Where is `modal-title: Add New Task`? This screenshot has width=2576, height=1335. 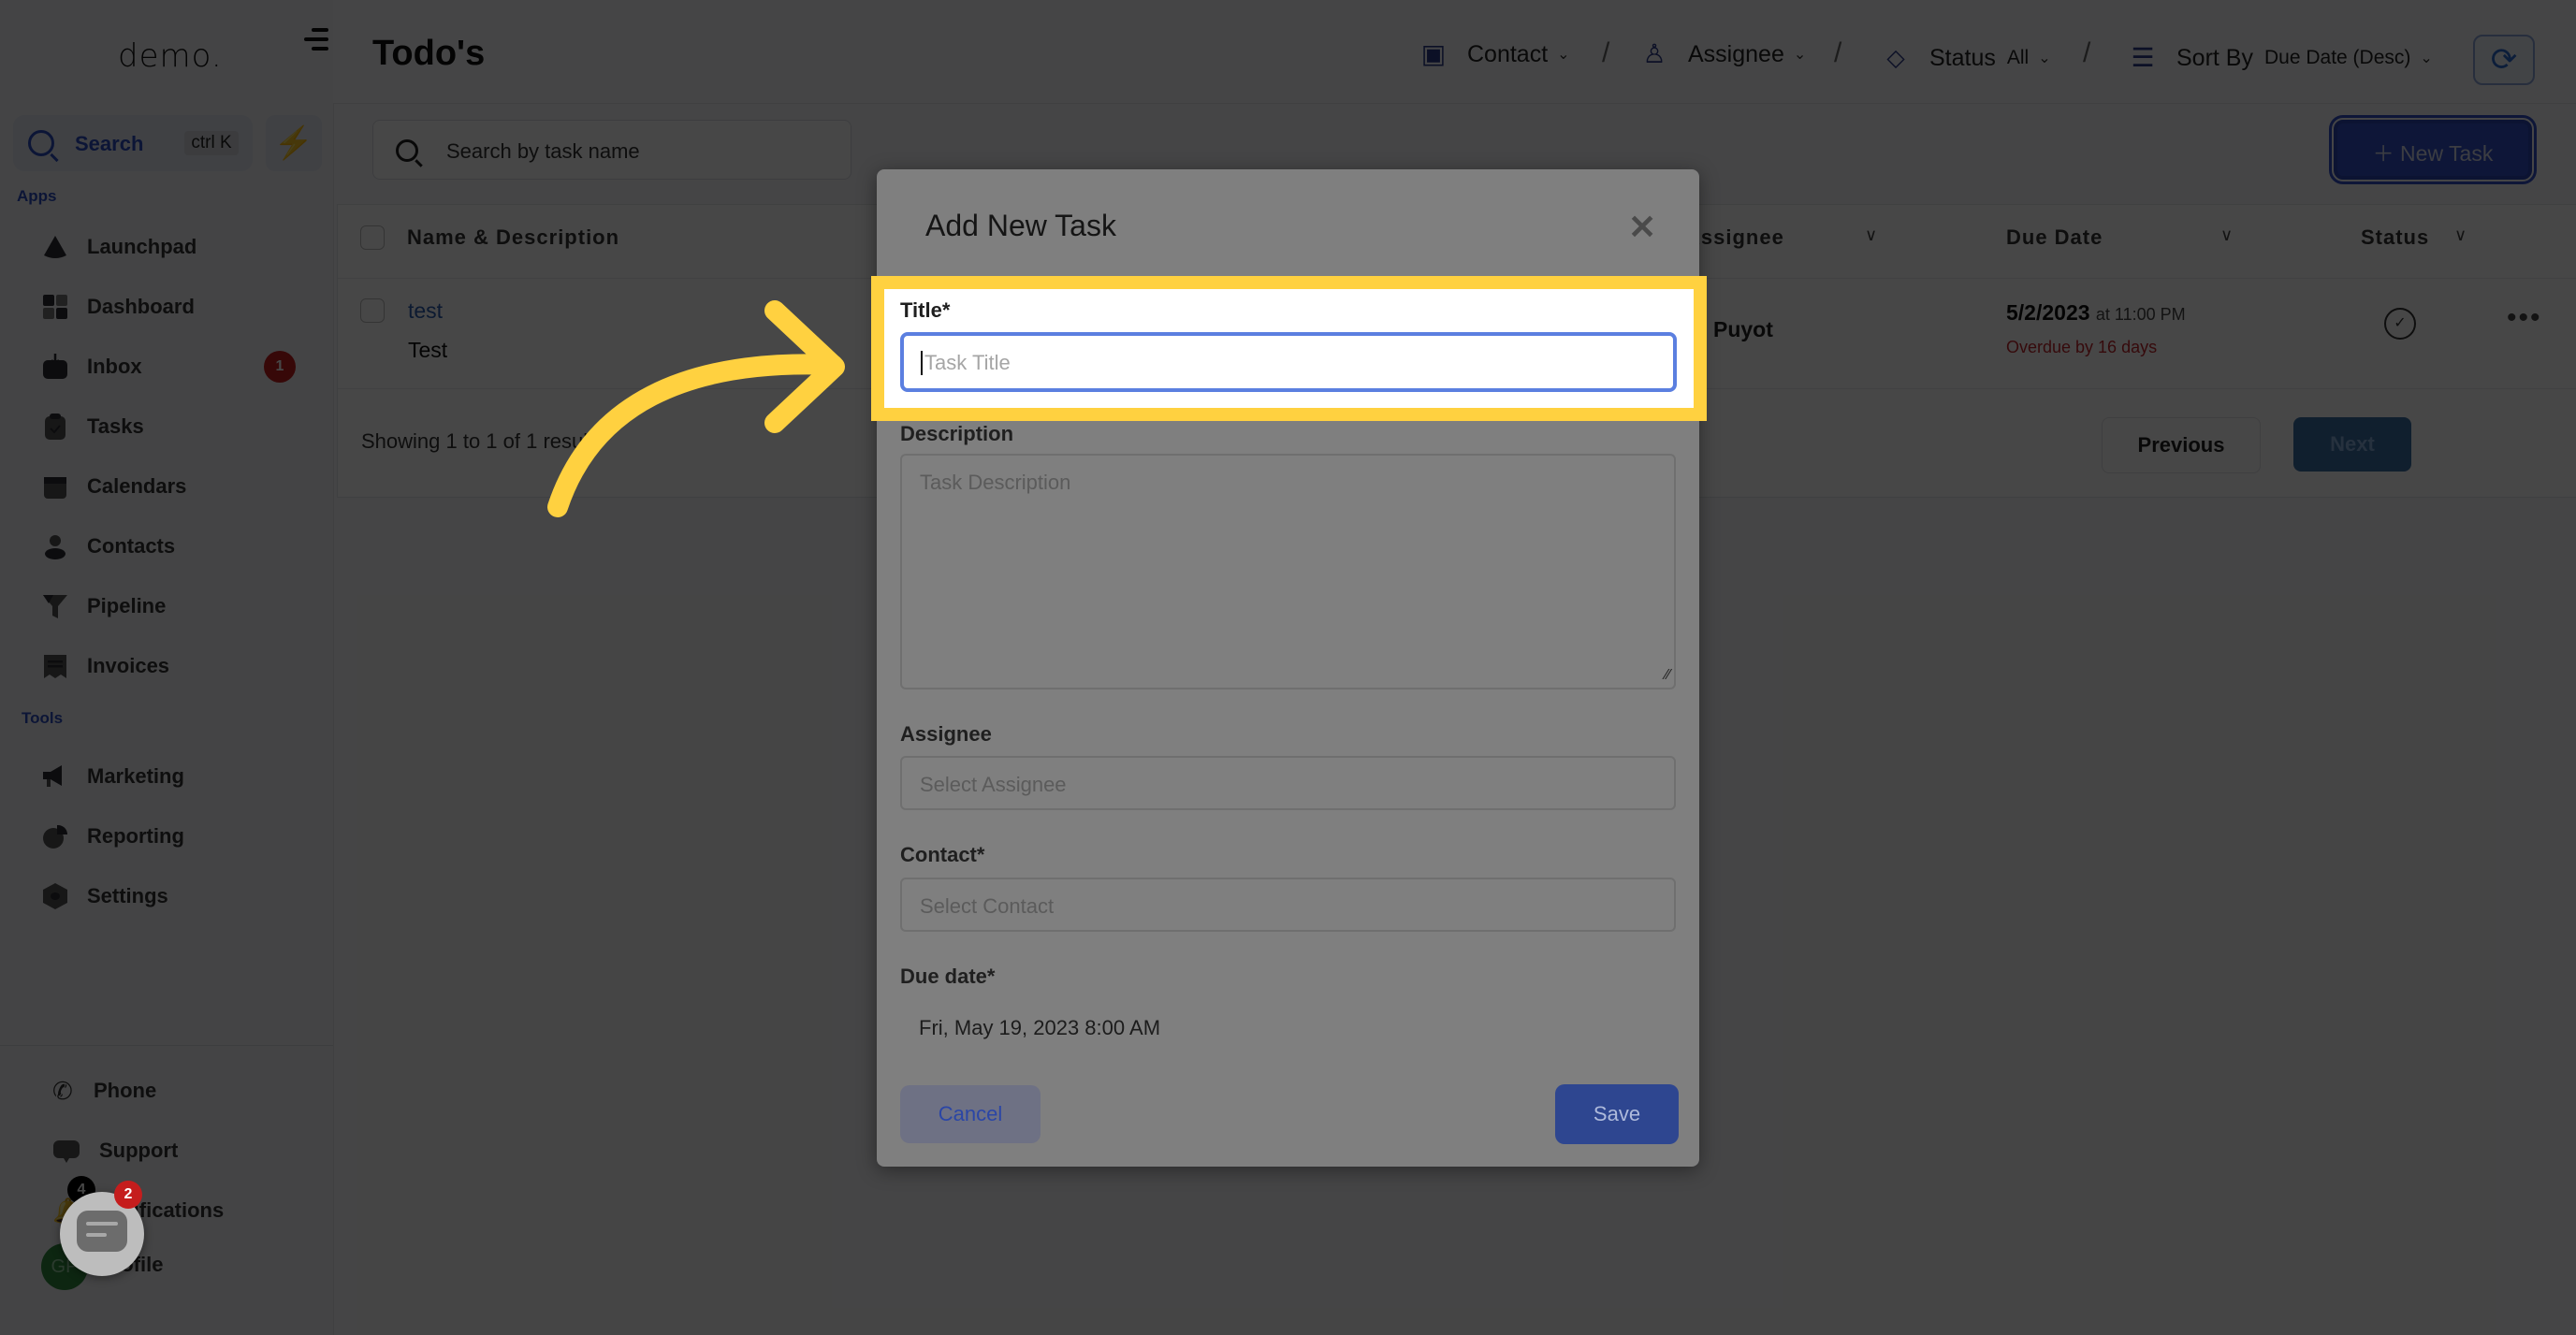
modal-title: Add New Task is located at coordinates (1020, 226).